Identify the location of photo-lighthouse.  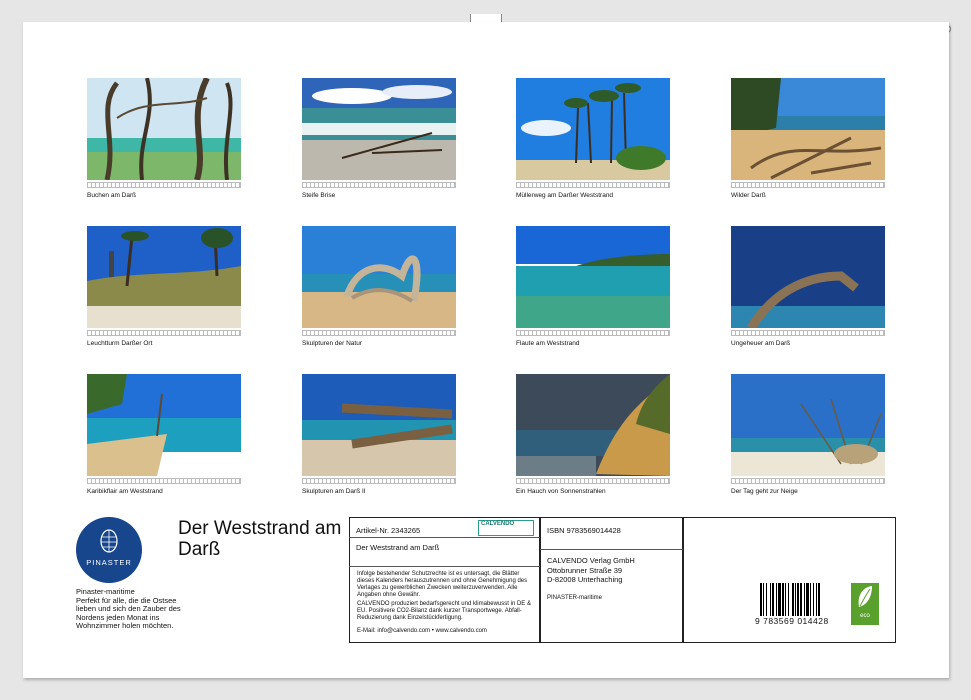
(164, 277).